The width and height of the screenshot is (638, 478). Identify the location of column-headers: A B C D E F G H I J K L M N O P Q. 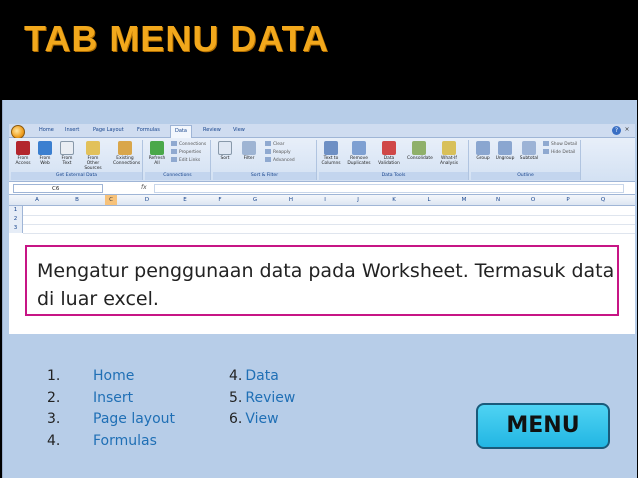
(322, 200).